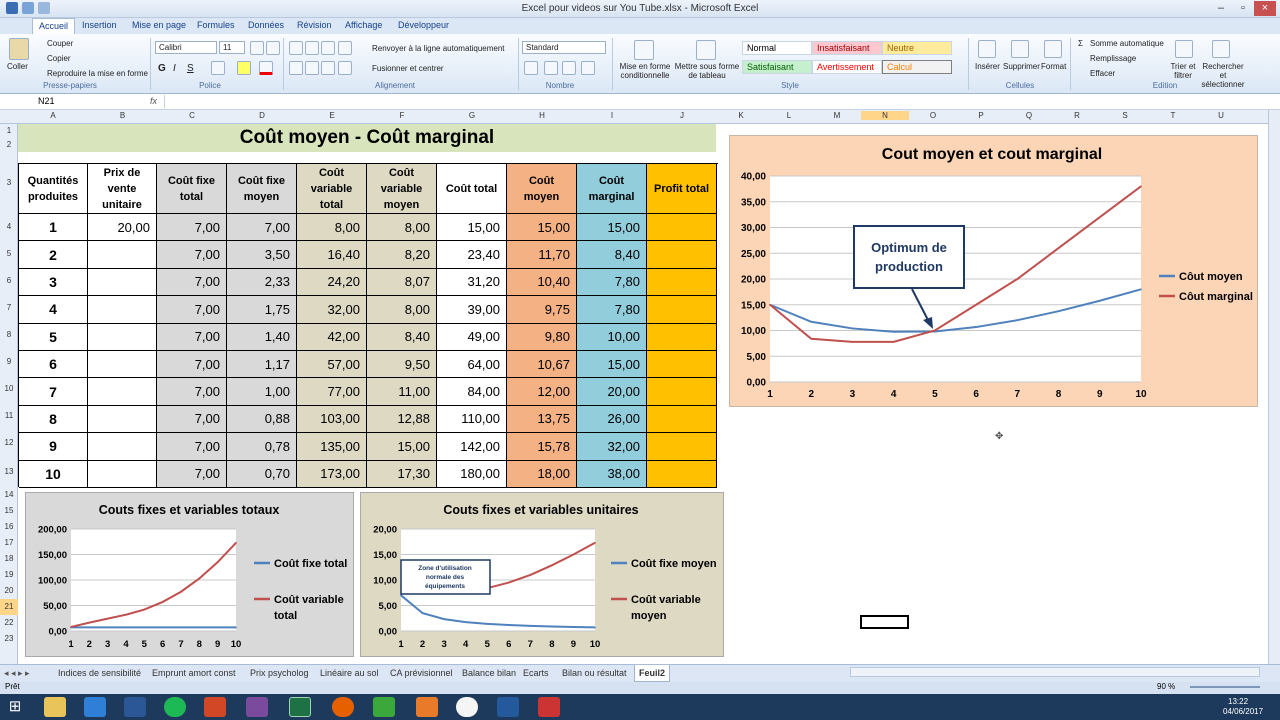  What do you see at coordinates (1184, 49) in the screenshot?
I see `sort-filter-icon` at bounding box center [1184, 49].